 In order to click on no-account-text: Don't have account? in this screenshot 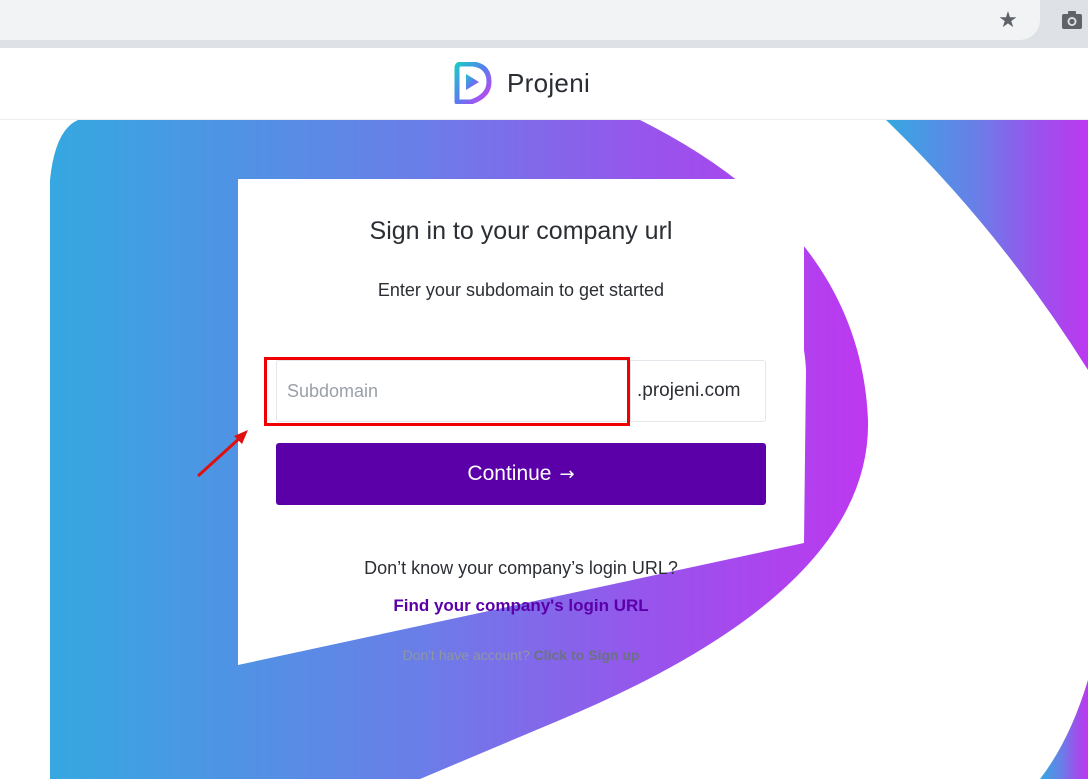, I will do `click(466, 655)`.